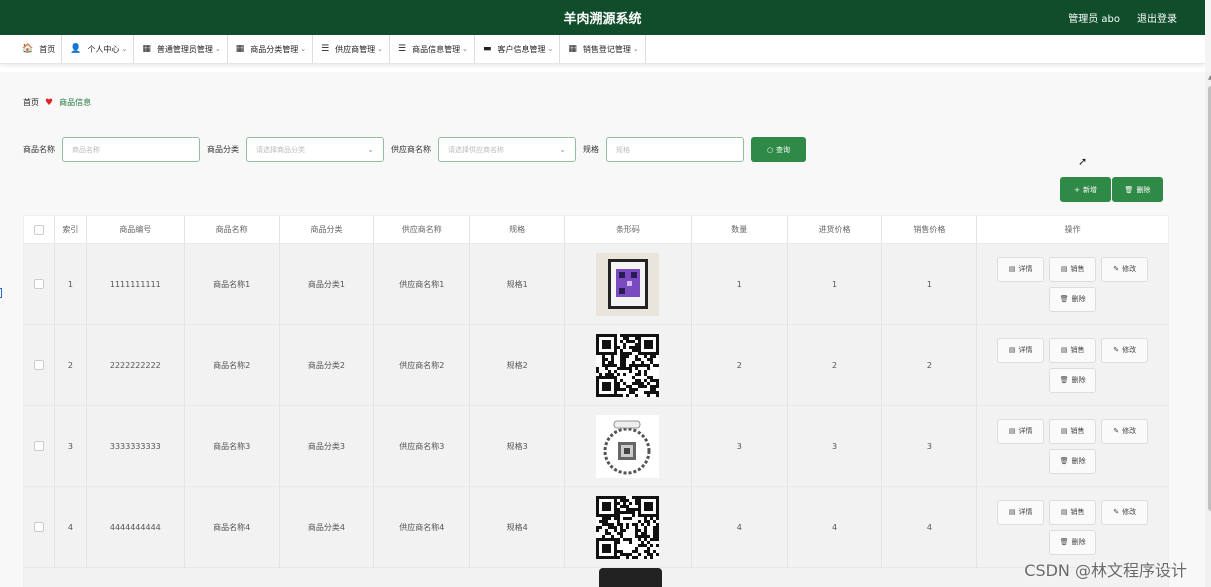 This screenshot has height=587, width=1211. I want to click on breadcrumb: 首页 ♥ 商品信息, so click(57, 102).